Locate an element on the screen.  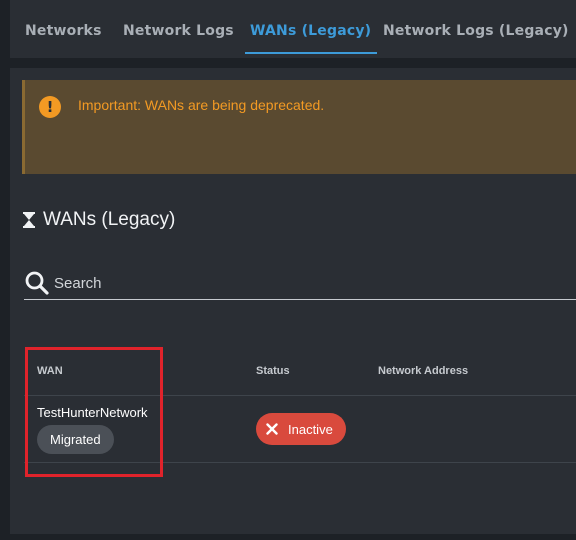
status-label: Inactive is located at coordinates (310, 429).